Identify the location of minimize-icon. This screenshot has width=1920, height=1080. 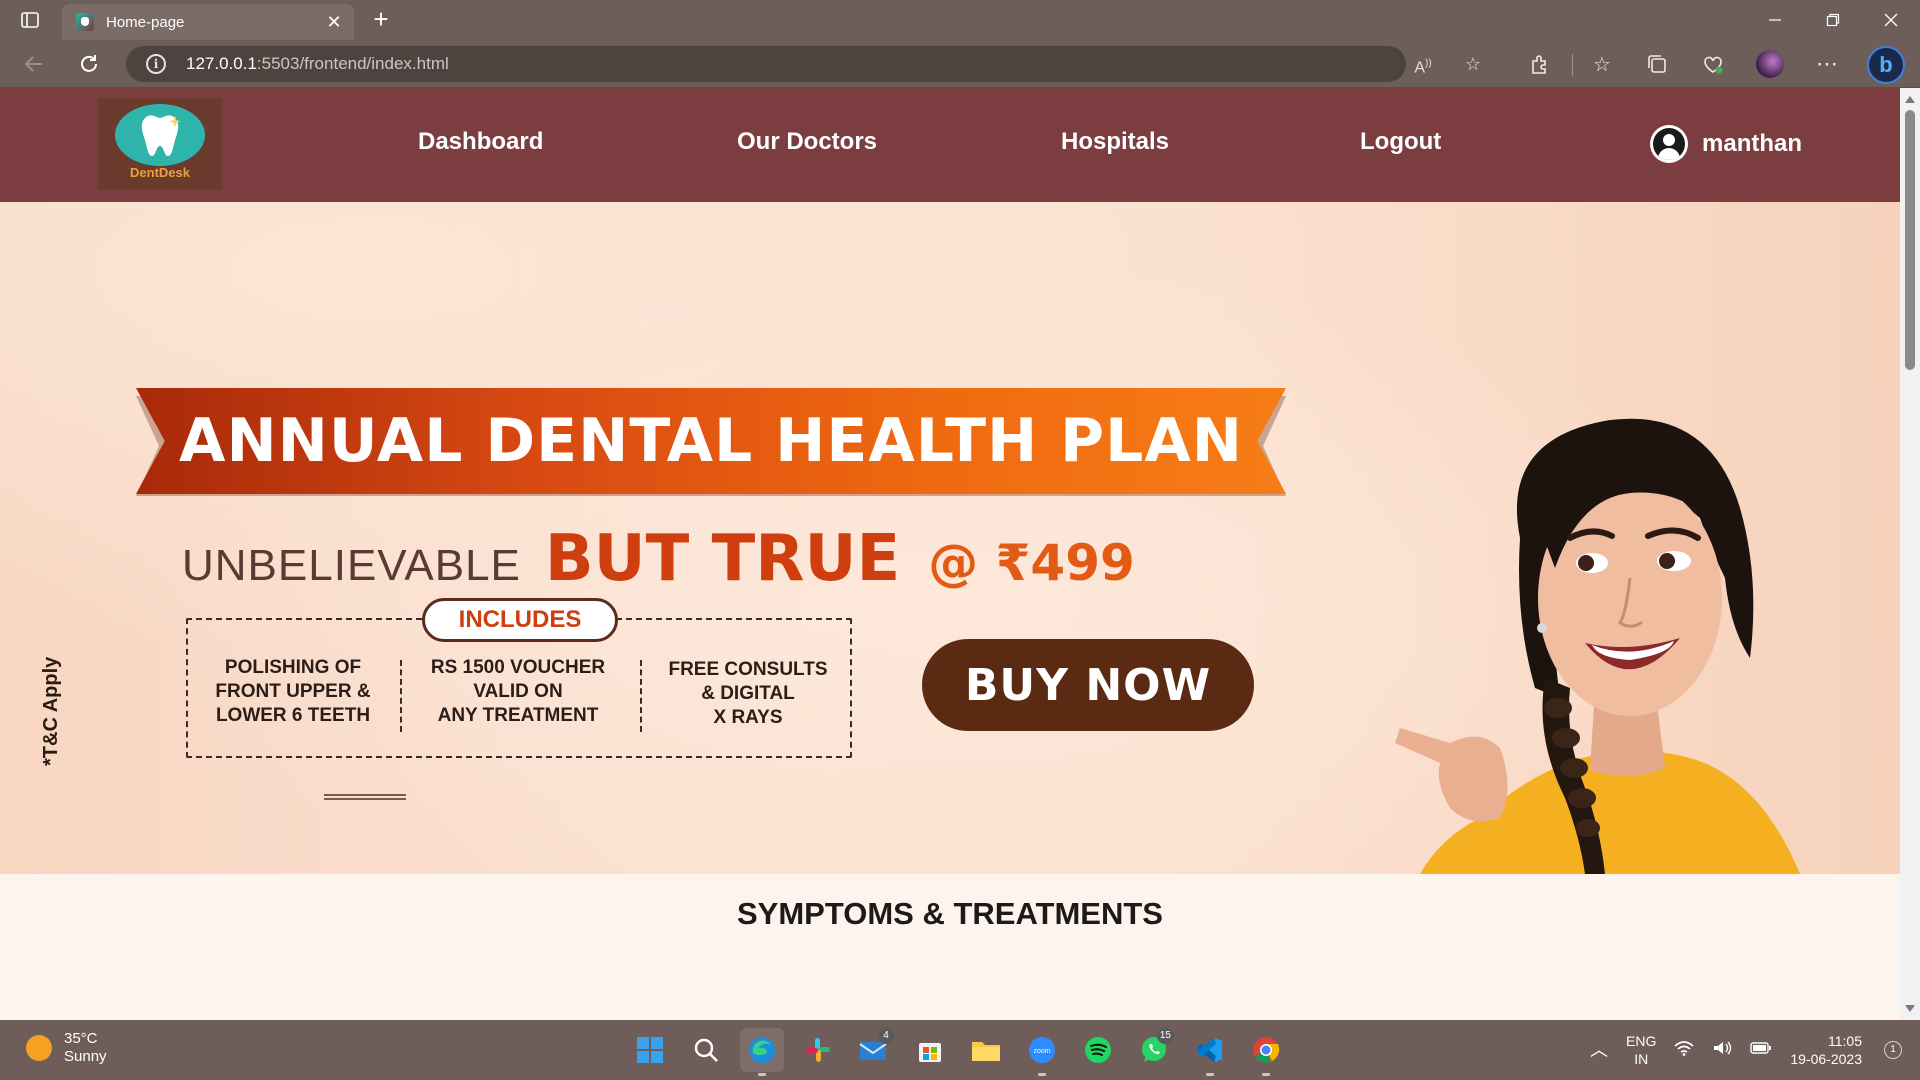
(1775, 20).